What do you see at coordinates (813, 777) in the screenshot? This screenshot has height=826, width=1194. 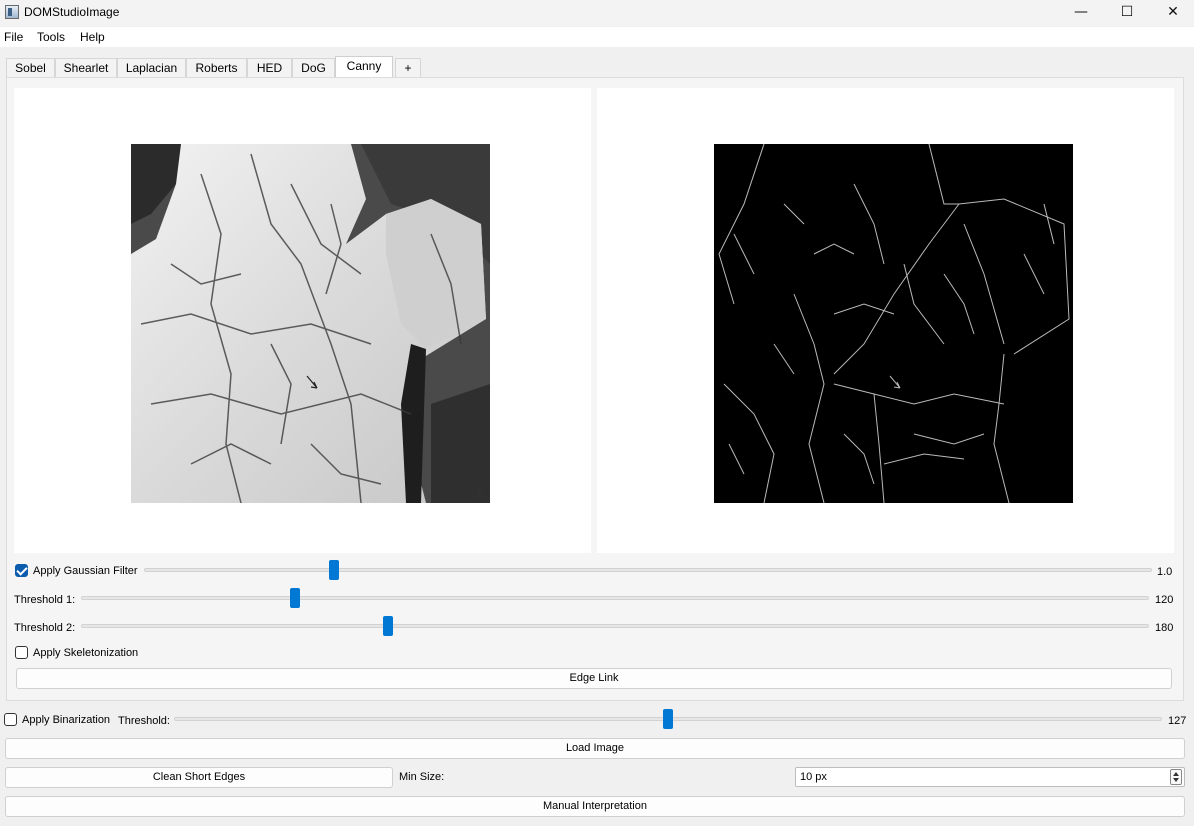 I see `min-size-value: 10 px` at bounding box center [813, 777].